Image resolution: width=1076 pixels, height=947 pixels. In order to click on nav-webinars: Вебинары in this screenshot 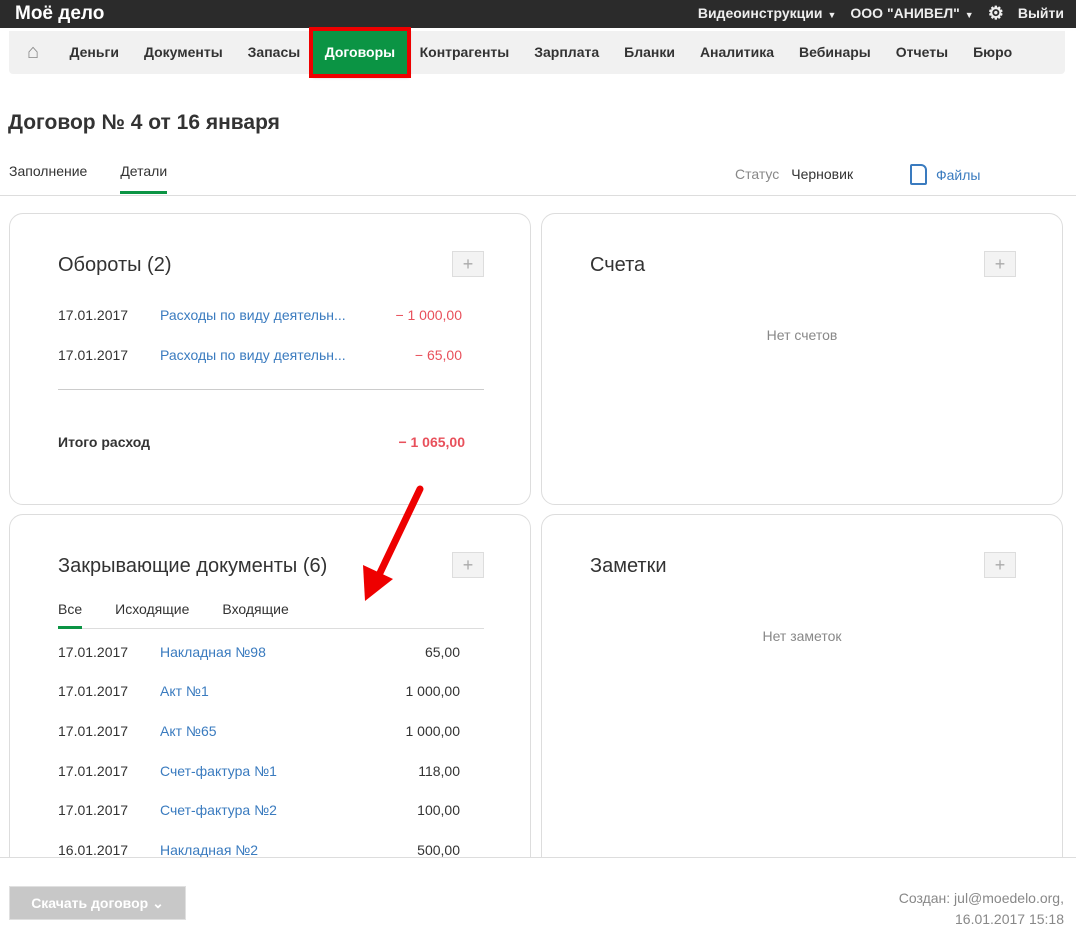, I will do `click(835, 52)`.